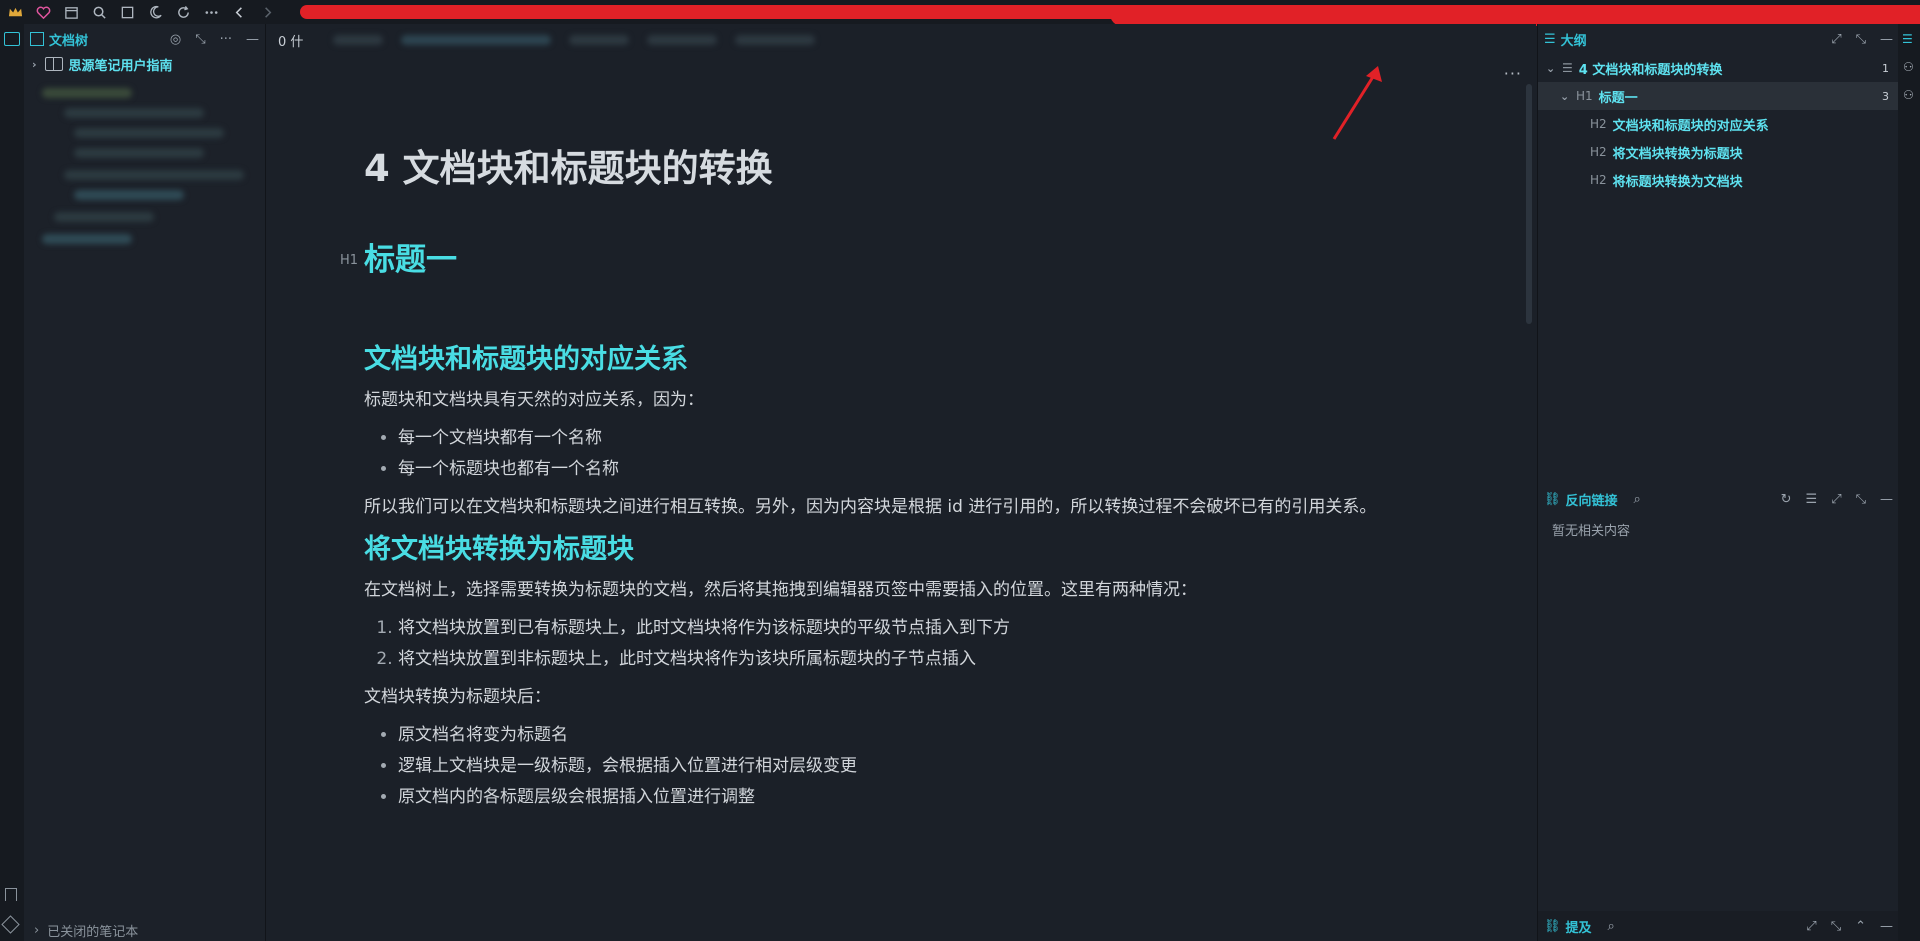  What do you see at coordinates (894, 260) in the screenshot?
I see `heading-1: 标题一` at bounding box center [894, 260].